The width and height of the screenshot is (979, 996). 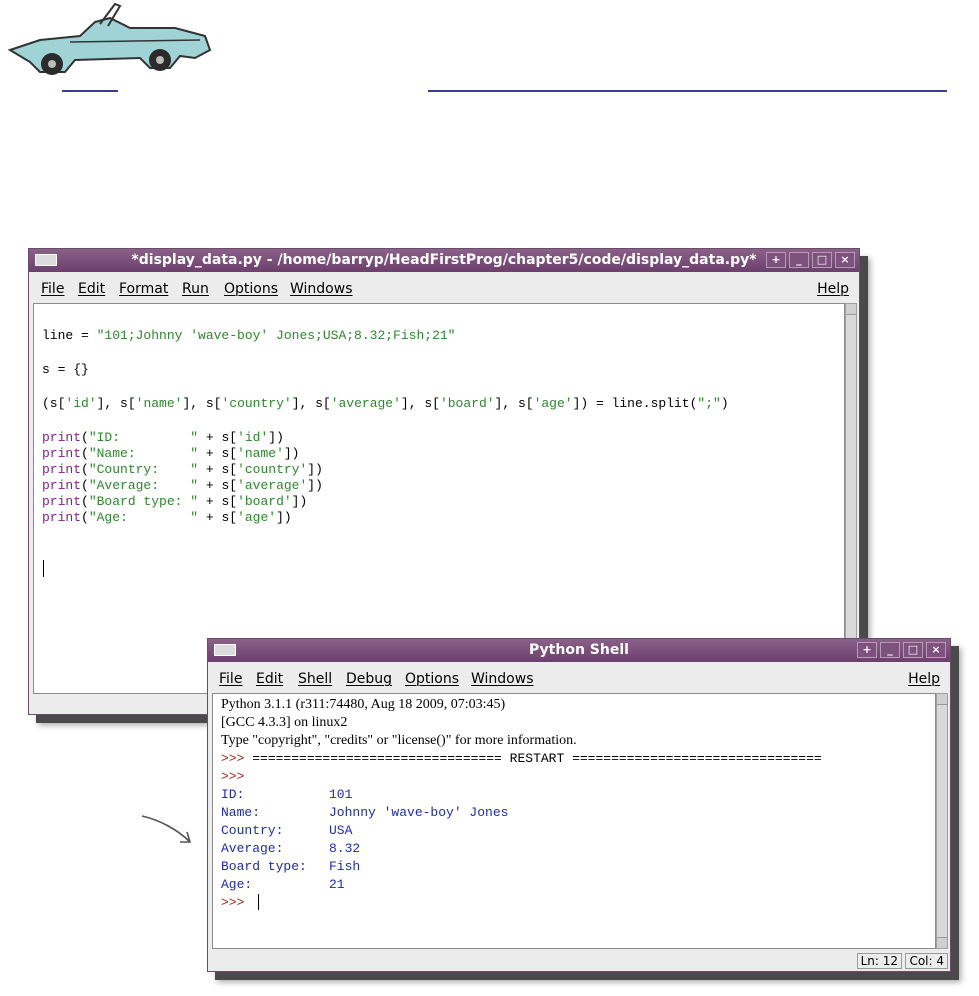 What do you see at coordinates (345, 866) in the screenshot?
I see `output-value: Fish` at bounding box center [345, 866].